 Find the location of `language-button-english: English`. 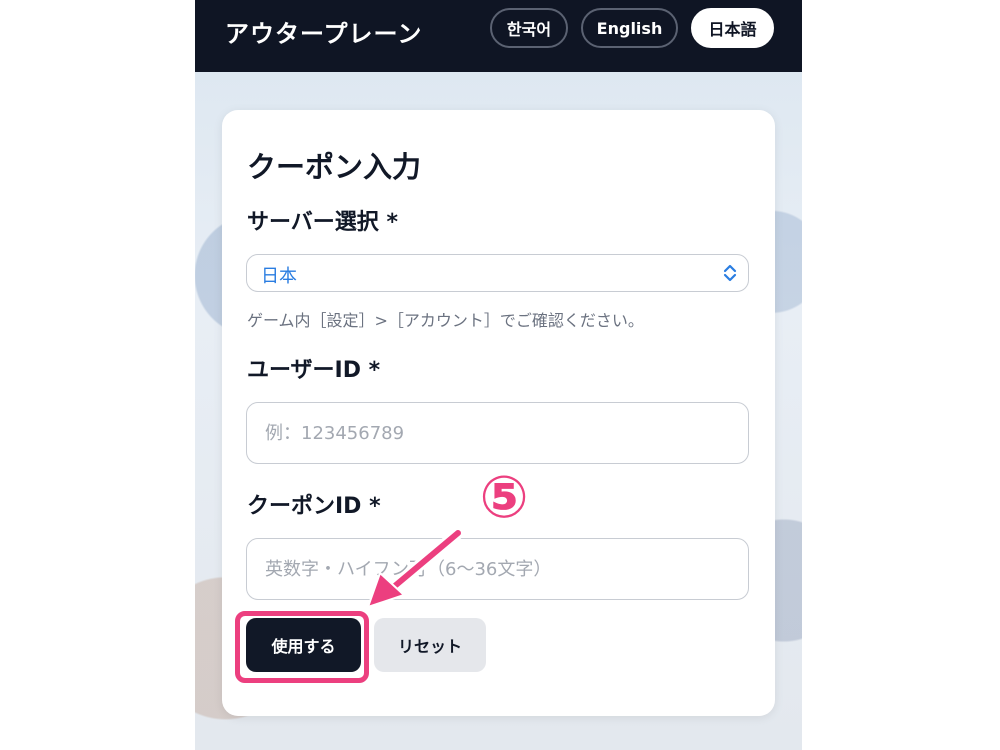

language-button-english: English is located at coordinates (629, 28).